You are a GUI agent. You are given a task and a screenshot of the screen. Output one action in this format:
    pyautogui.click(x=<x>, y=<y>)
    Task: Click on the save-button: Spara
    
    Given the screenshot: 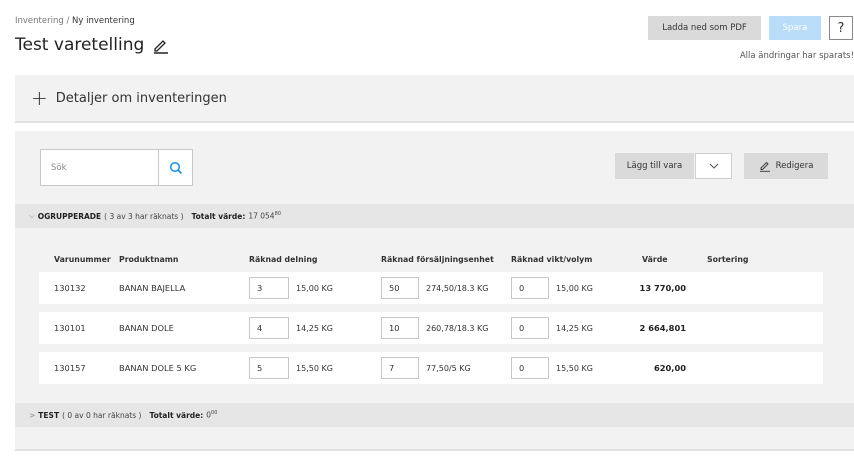 What is the action you would take?
    pyautogui.click(x=795, y=28)
    